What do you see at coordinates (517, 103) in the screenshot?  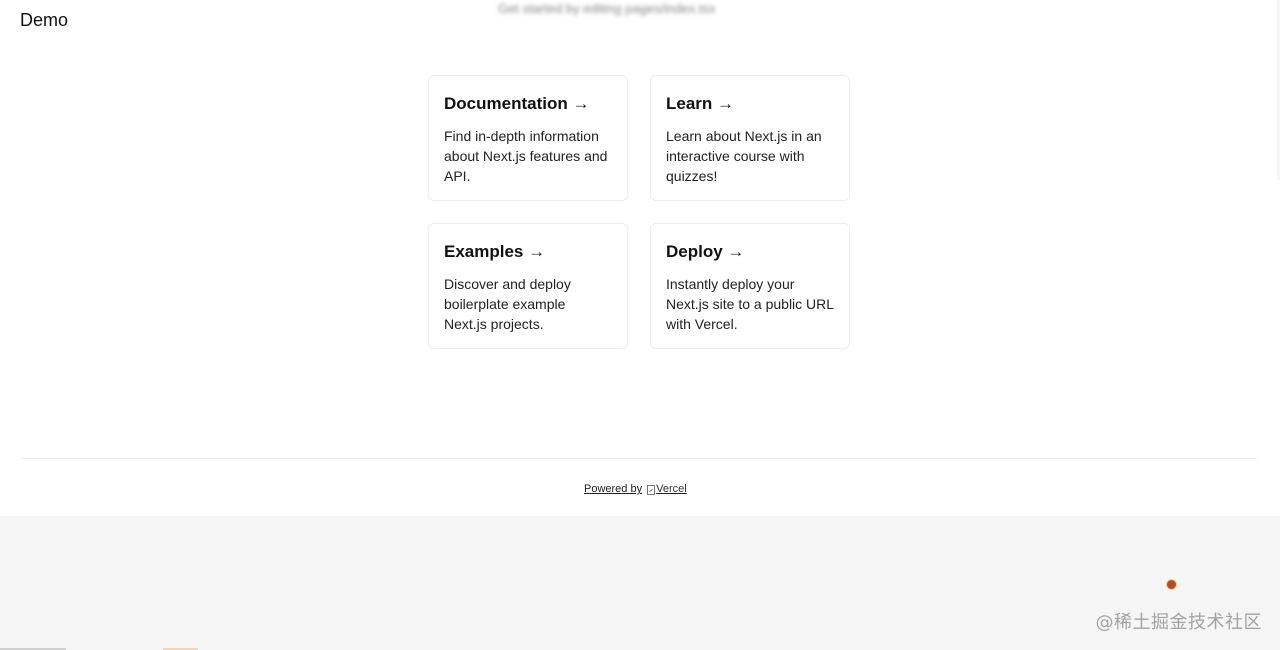 I see `card-title: Documentation →` at bounding box center [517, 103].